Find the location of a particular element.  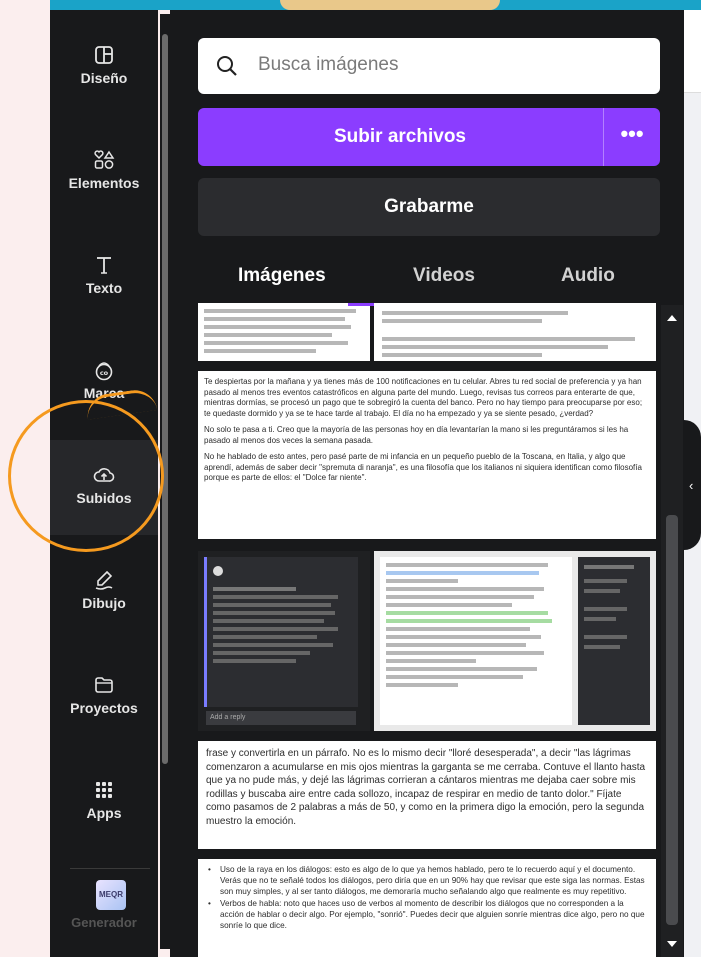

search-placeholder: Busca imágenes is located at coordinates (328, 64).